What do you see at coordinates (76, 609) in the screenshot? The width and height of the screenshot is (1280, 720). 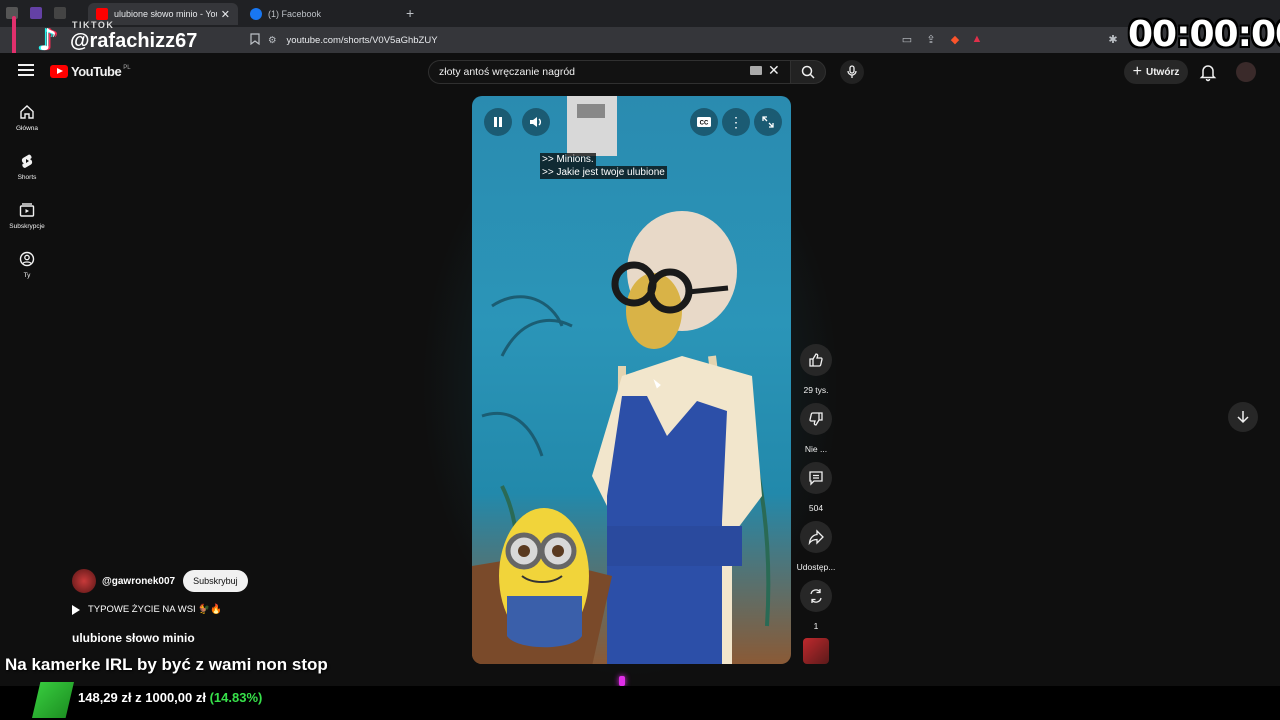 I see `play-icon` at bounding box center [76, 609].